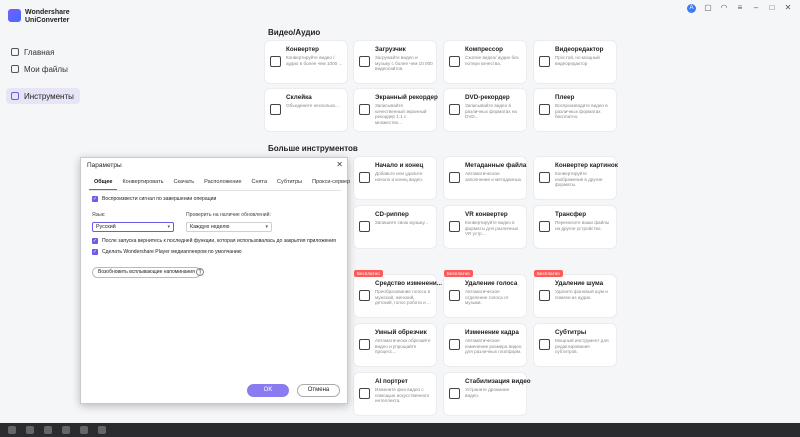  What do you see at coordinates (133, 227) in the screenshot?
I see `language-select: Русский ▾` at bounding box center [133, 227].